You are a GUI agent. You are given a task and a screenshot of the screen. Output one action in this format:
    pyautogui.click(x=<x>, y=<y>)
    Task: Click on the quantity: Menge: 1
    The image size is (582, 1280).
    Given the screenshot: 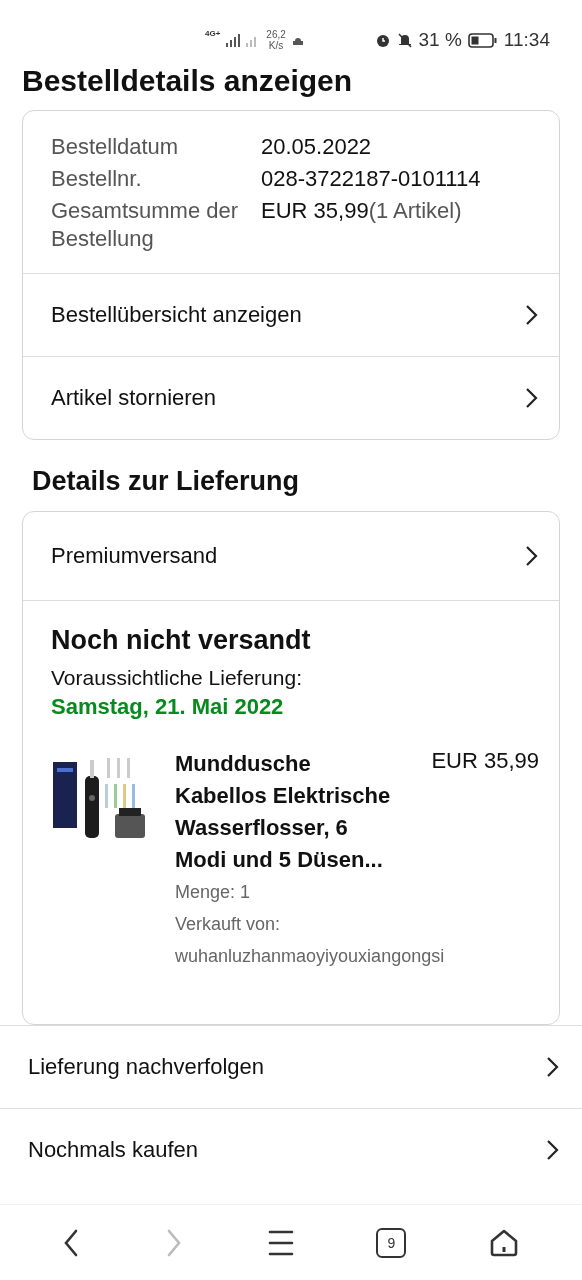 What is the action you would take?
    pyautogui.click(x=213, y=892)
    